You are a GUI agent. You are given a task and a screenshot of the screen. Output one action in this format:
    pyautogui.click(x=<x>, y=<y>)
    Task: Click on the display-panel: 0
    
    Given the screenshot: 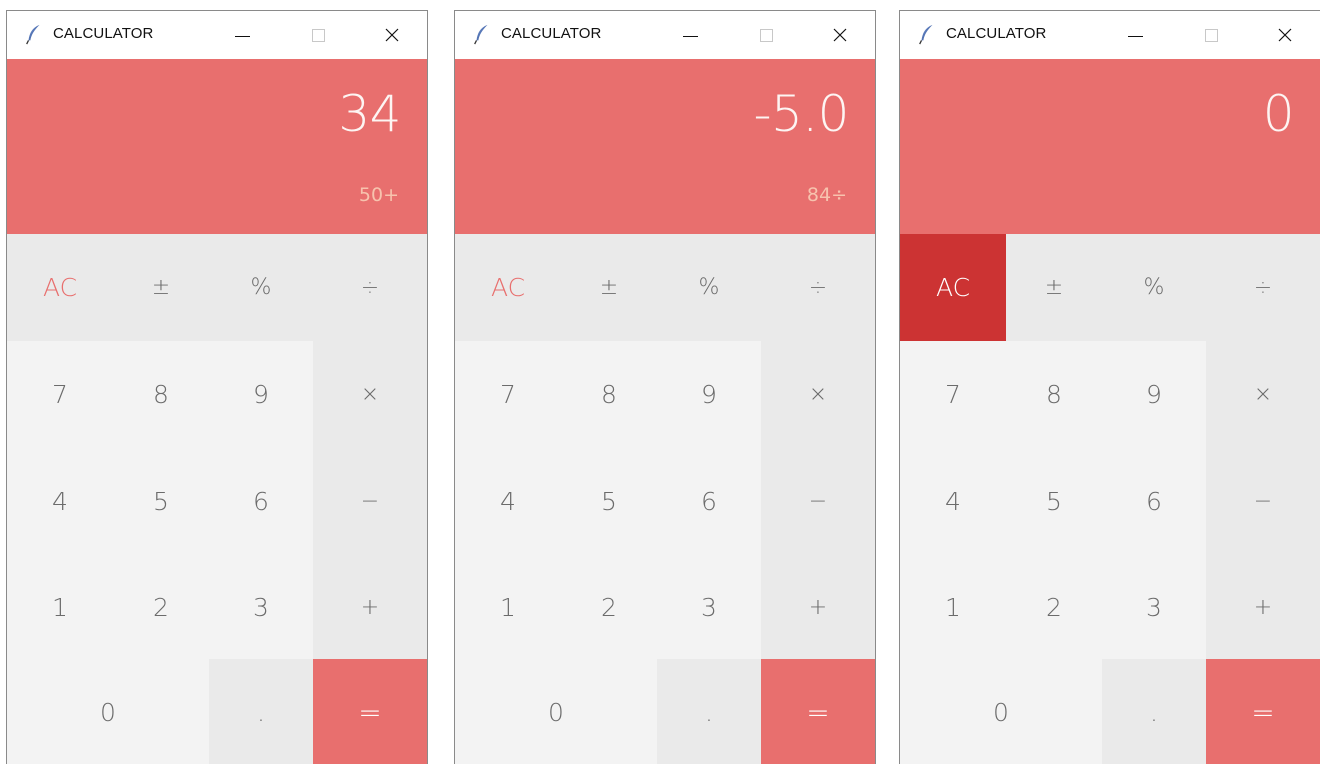 What is the action you would take?
    pyautogui.click(x=1110, y=146)
    